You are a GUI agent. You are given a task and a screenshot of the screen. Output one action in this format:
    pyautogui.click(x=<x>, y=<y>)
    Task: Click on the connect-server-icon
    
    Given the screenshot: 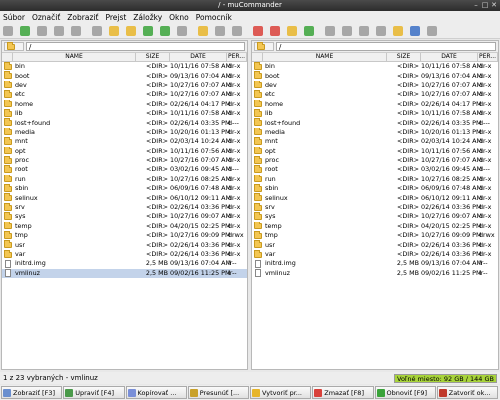 What is the action you would take?
    pyautogui.click(x=309, y=30)
    